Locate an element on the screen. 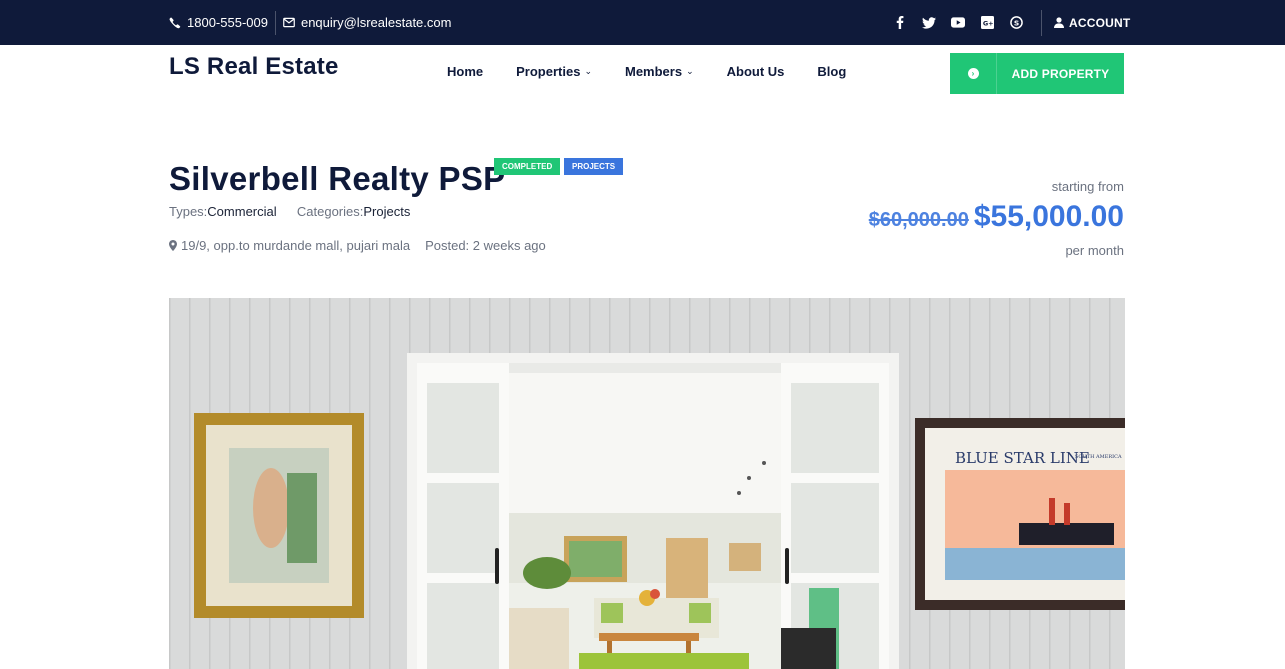 This screenshot has height=669, width=1285. current-price: $55,000.00 is located at coordinates (1048, 216).